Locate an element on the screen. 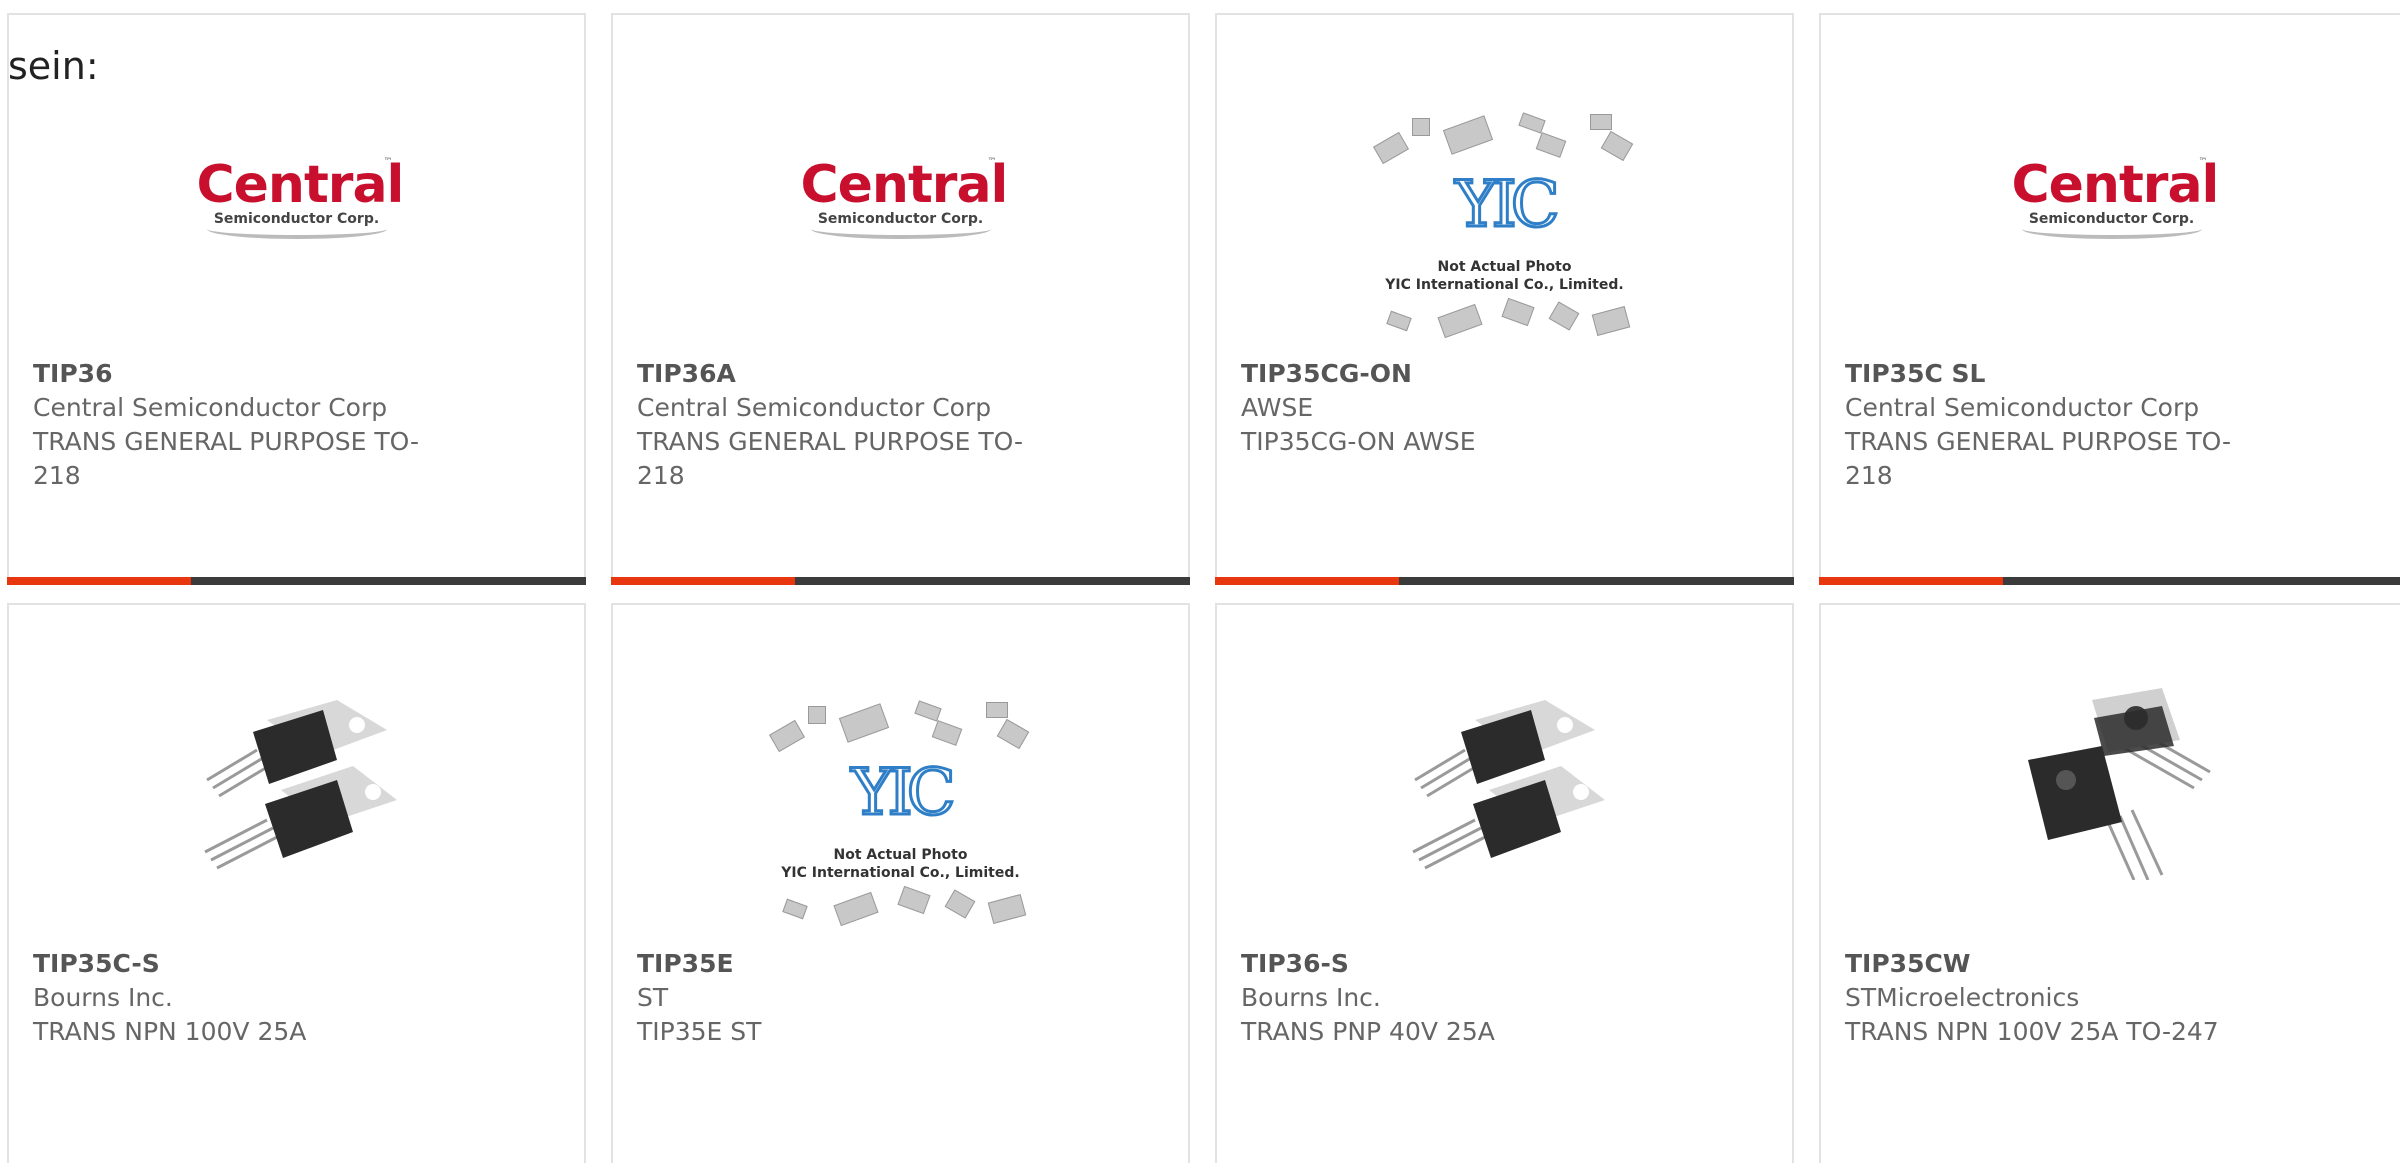 The height and width of the screenshot is (1163, 2400). part-number: TIP35E is located at coordinates (847, 964).